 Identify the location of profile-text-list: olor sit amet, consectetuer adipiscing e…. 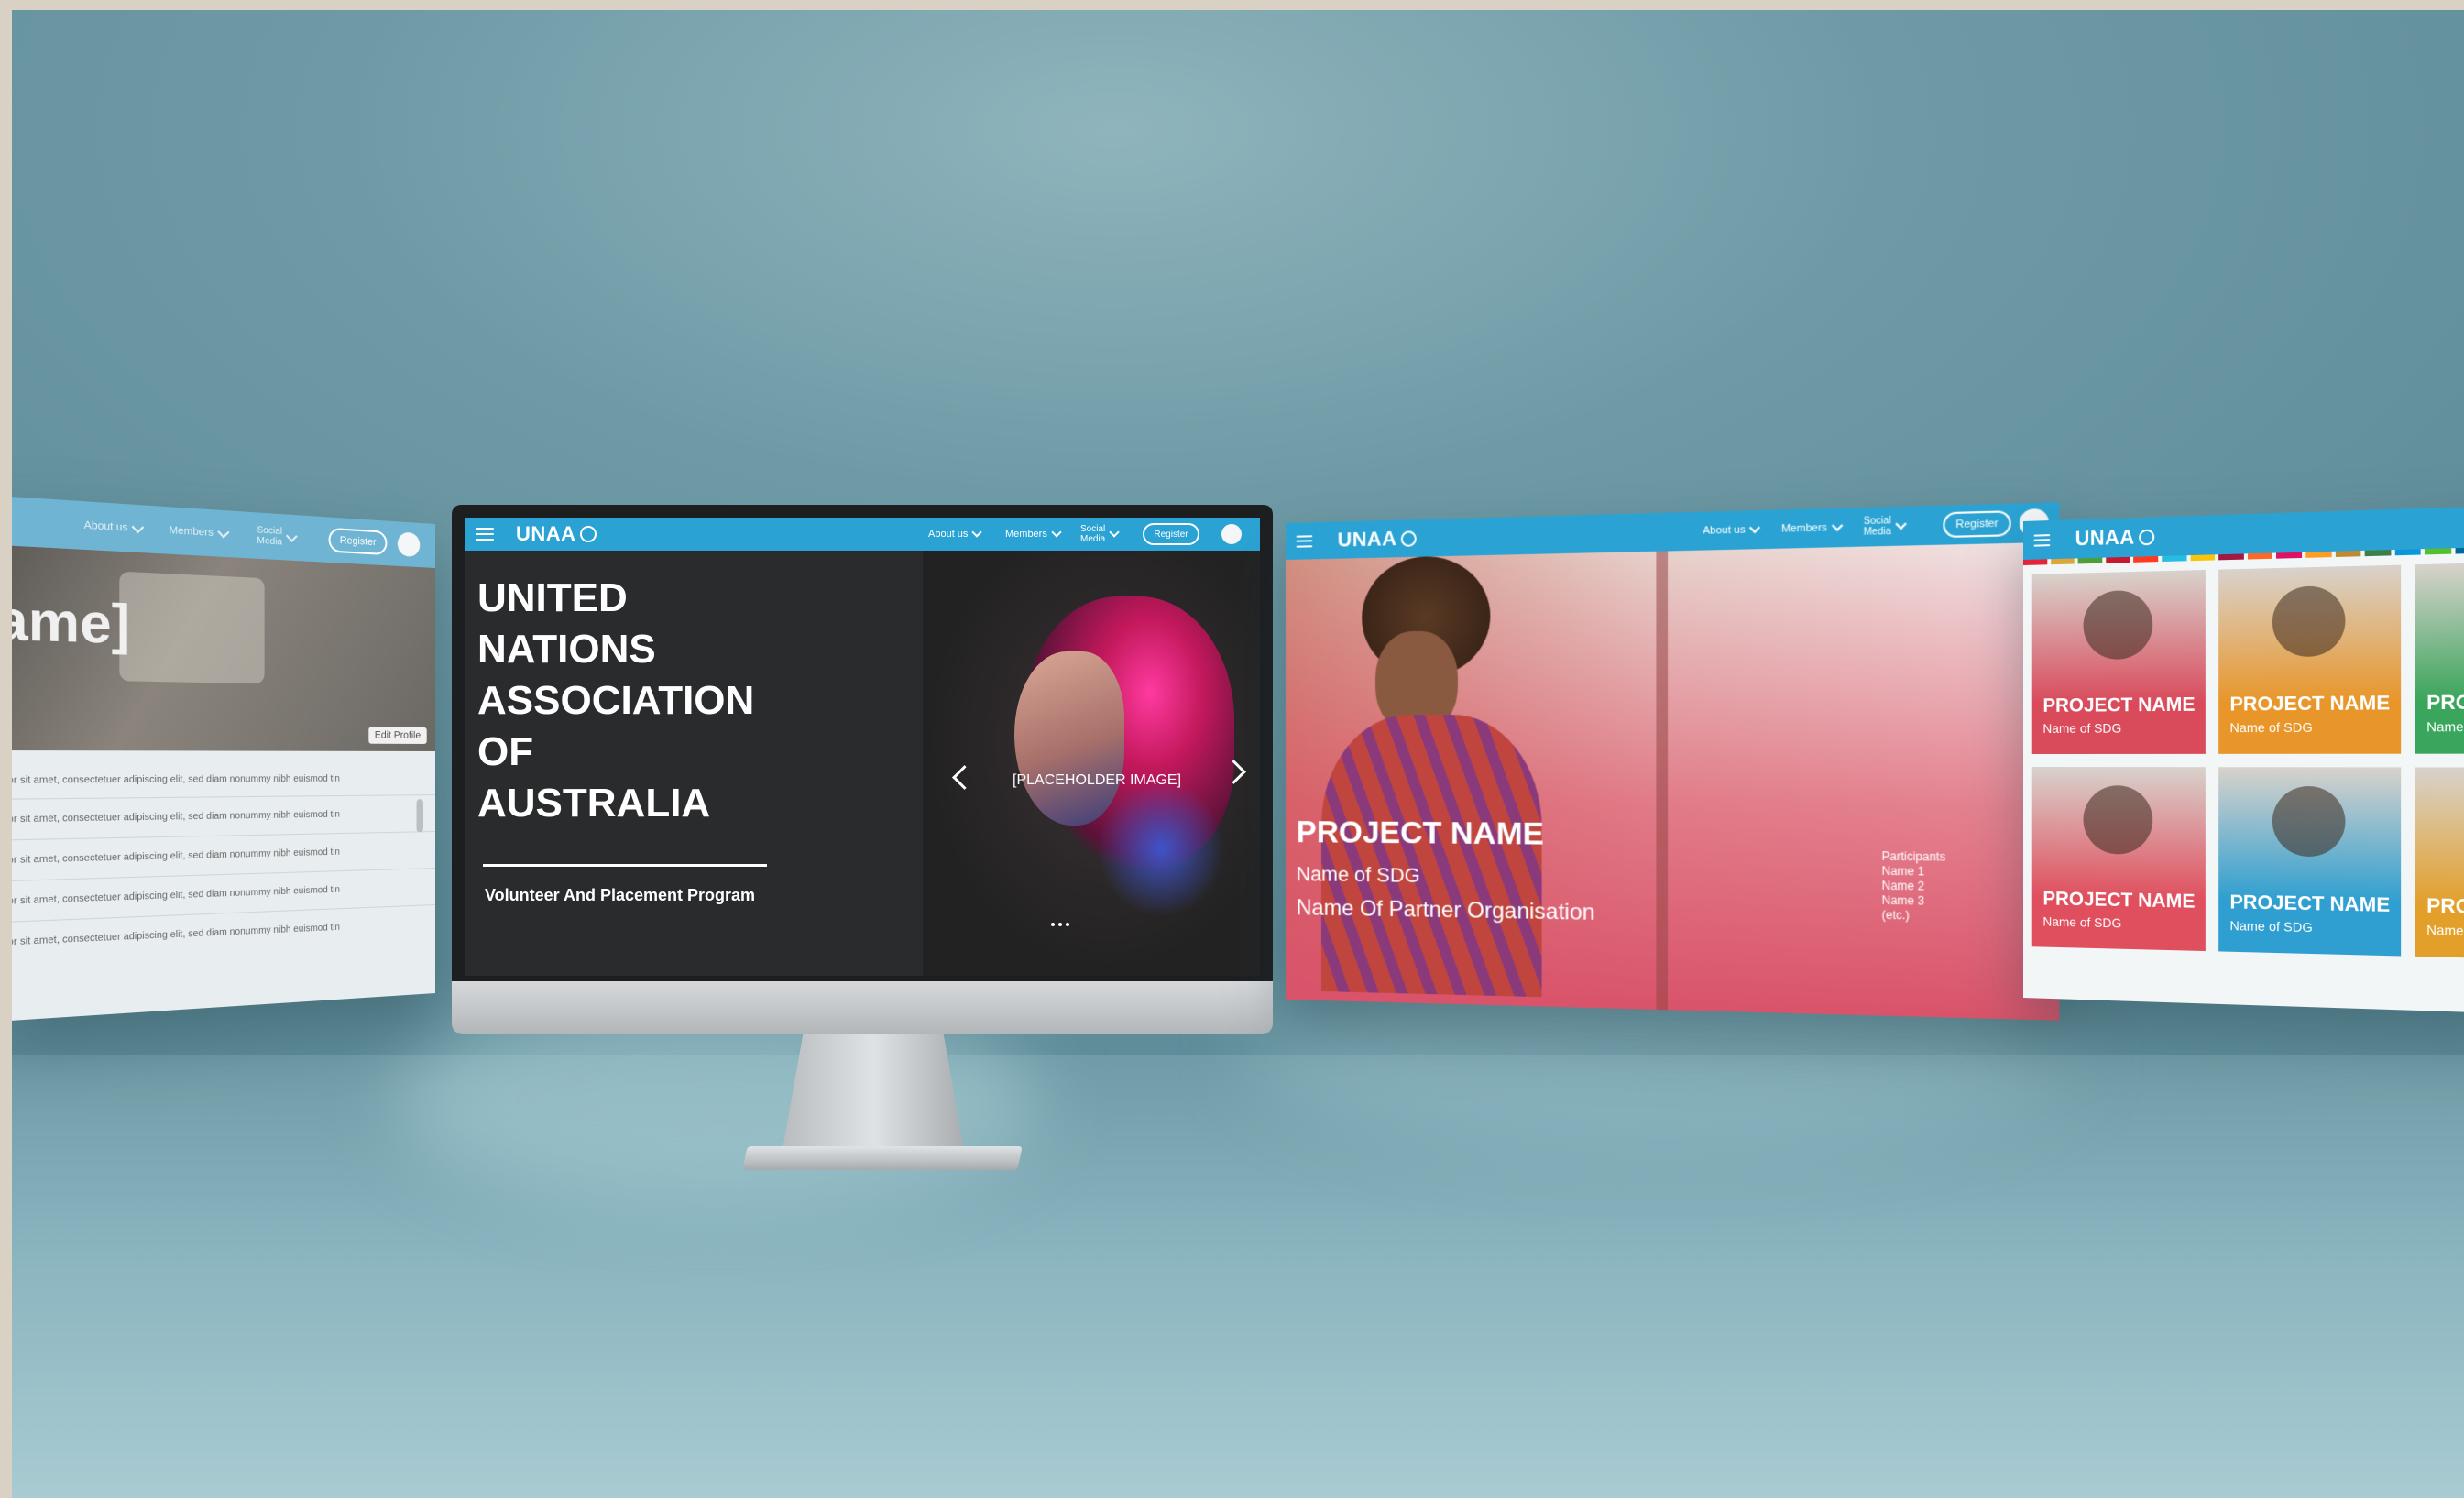
(223, 863).